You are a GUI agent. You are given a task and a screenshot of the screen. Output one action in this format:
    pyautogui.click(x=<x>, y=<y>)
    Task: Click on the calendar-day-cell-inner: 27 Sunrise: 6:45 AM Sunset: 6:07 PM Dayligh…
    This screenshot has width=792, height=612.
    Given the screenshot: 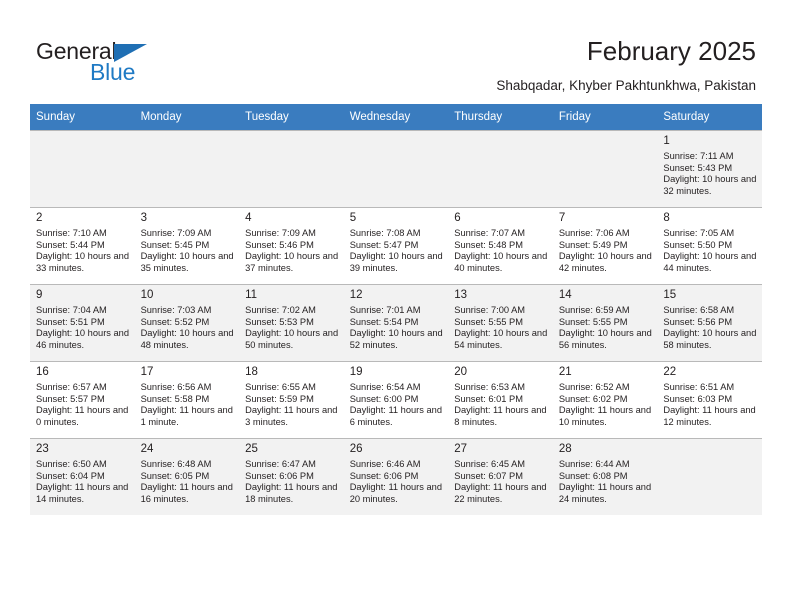 What is the action you would take?
    pyautogui.click(x=500, y=477)
    